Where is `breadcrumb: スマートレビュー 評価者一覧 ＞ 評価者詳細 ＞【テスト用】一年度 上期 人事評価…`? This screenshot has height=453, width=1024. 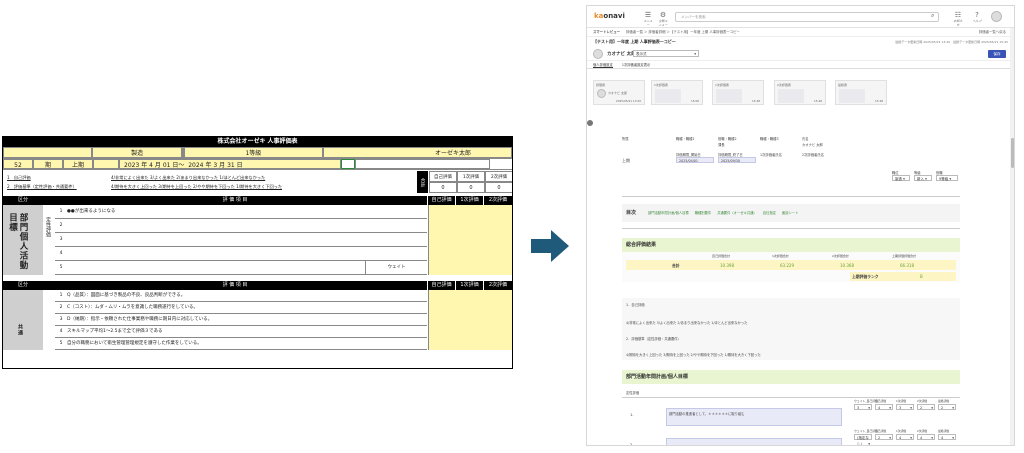
breadcrumb: スマートレビュー 評価者一覧 ＞ 評価者詳細 ＞【テスト用】一年度 上期 人事評価… is located at coordinates (800, 32).